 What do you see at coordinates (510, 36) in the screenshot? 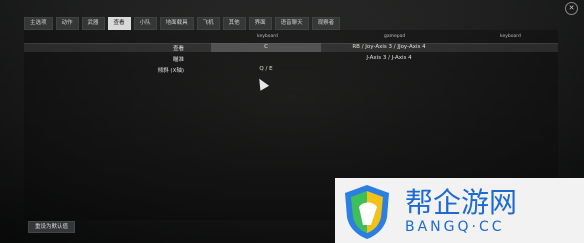
I see `column-header-keyboard-alt: keyboard` at bounding box center [510, 36].